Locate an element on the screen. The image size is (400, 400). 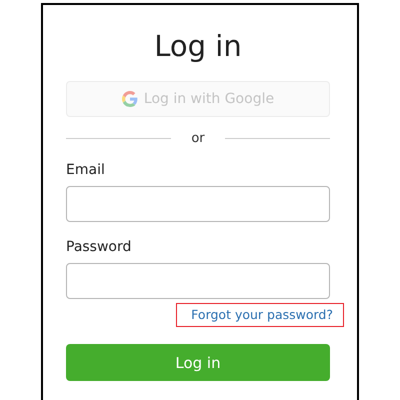
page-title: Log in is located at coordinates (198, 46).